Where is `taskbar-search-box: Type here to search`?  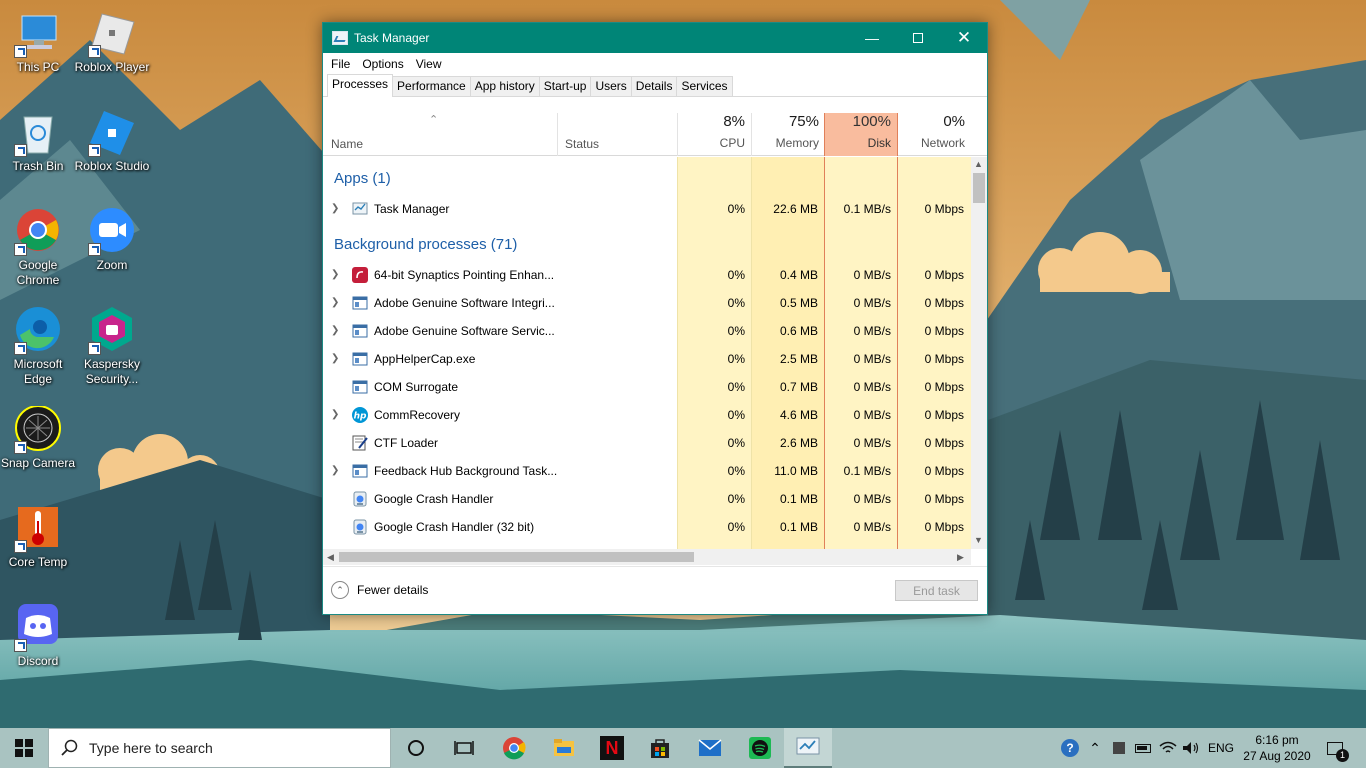 taskbar-search-box: Type here to search is located at coordinates (219, 748).